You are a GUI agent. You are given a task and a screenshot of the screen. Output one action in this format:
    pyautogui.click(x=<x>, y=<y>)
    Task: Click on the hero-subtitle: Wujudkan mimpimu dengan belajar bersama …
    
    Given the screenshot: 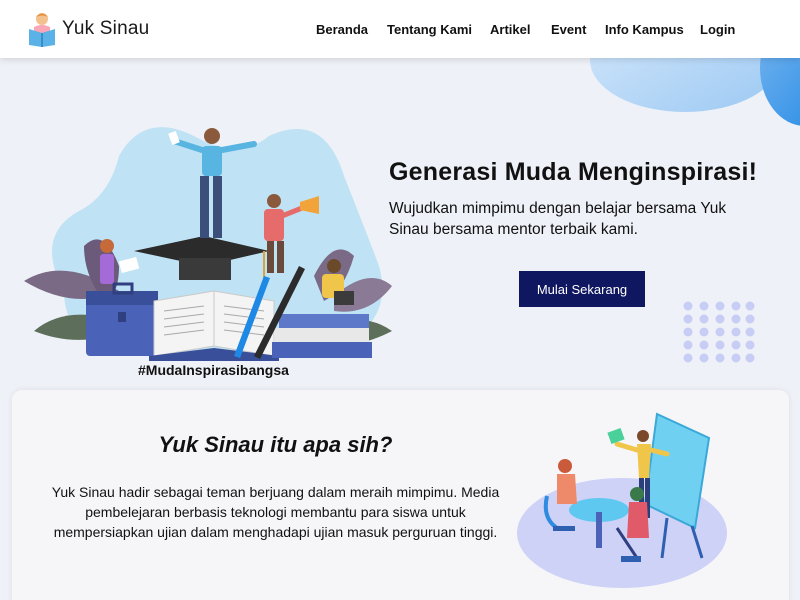 What is the action you would take?
    pyautogui.click(x=558, y=219)
    